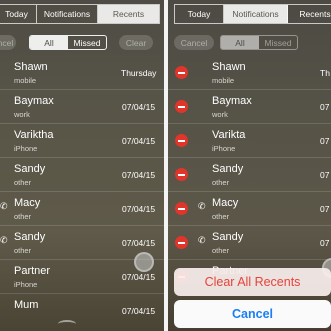 The height and width of the screenshot is (331, 331). I want to click on contact-name: Mum, so click(26, 305).